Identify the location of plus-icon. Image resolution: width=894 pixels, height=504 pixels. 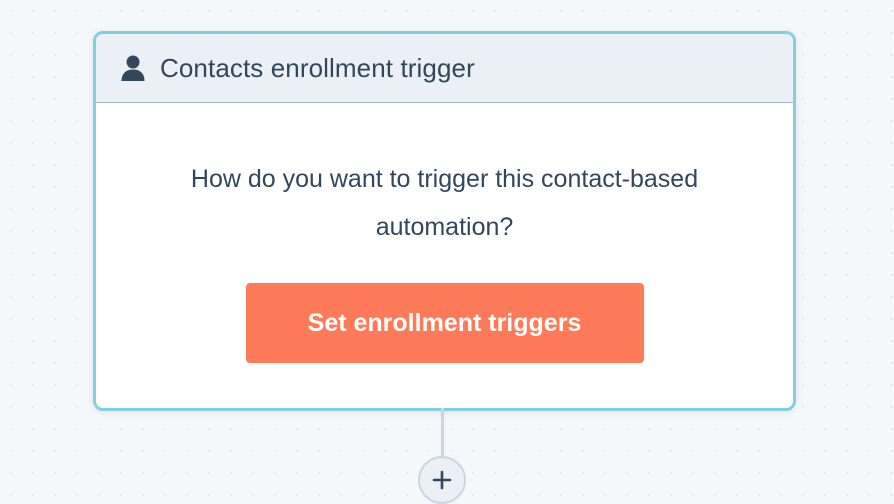
(442, 480).